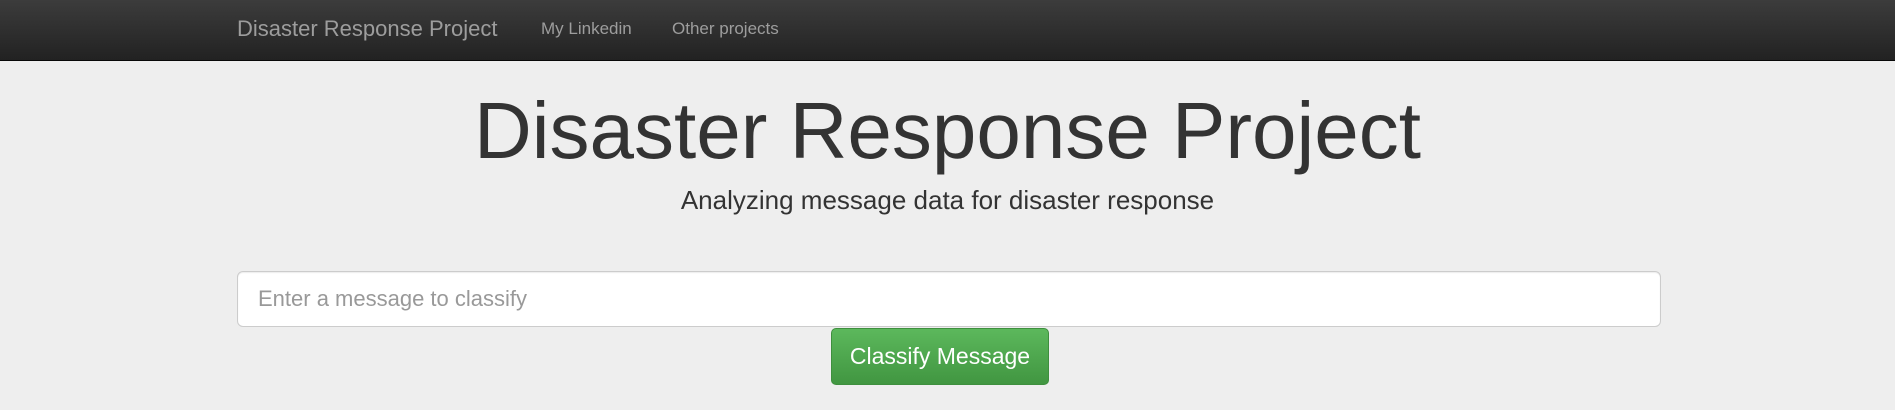 Image resolution: width=1895 pixels, height=410 pixels. I want to click on page-title: Disaster Response Project, so click(947, 130).